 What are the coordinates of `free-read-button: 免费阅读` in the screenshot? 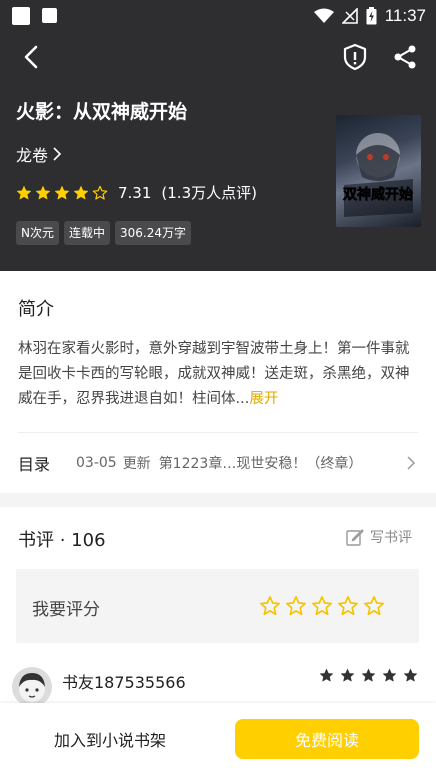 It's located at (327, 739).